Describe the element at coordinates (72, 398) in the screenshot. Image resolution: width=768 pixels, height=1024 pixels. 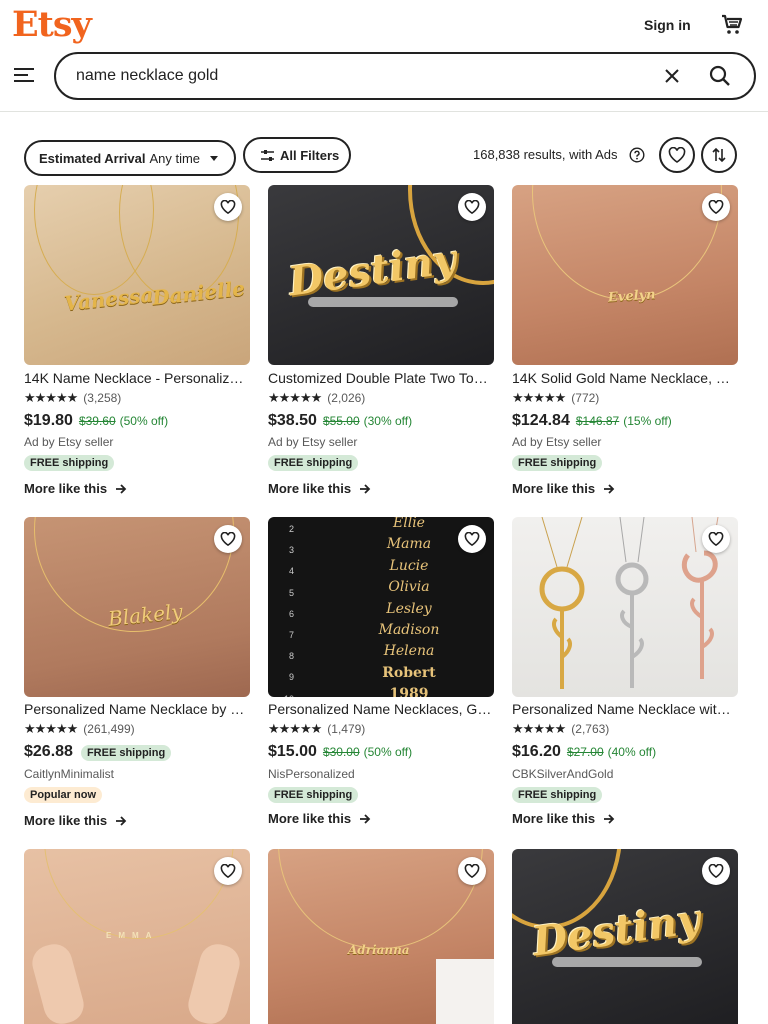
I see `rating: ★★★★★ (3,258)` at that location.